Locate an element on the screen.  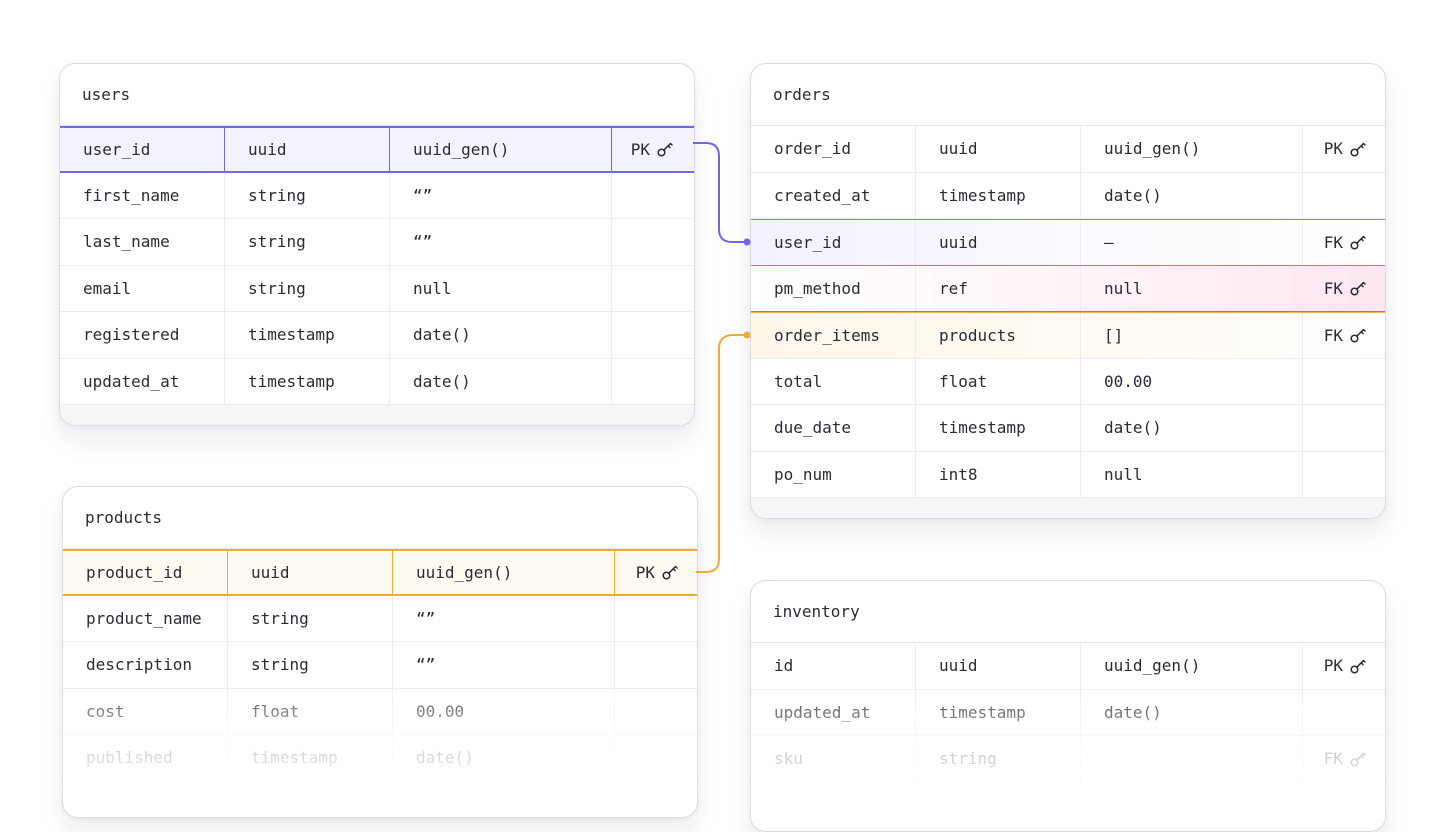
column-type: float is located at coordinates (998, 381).